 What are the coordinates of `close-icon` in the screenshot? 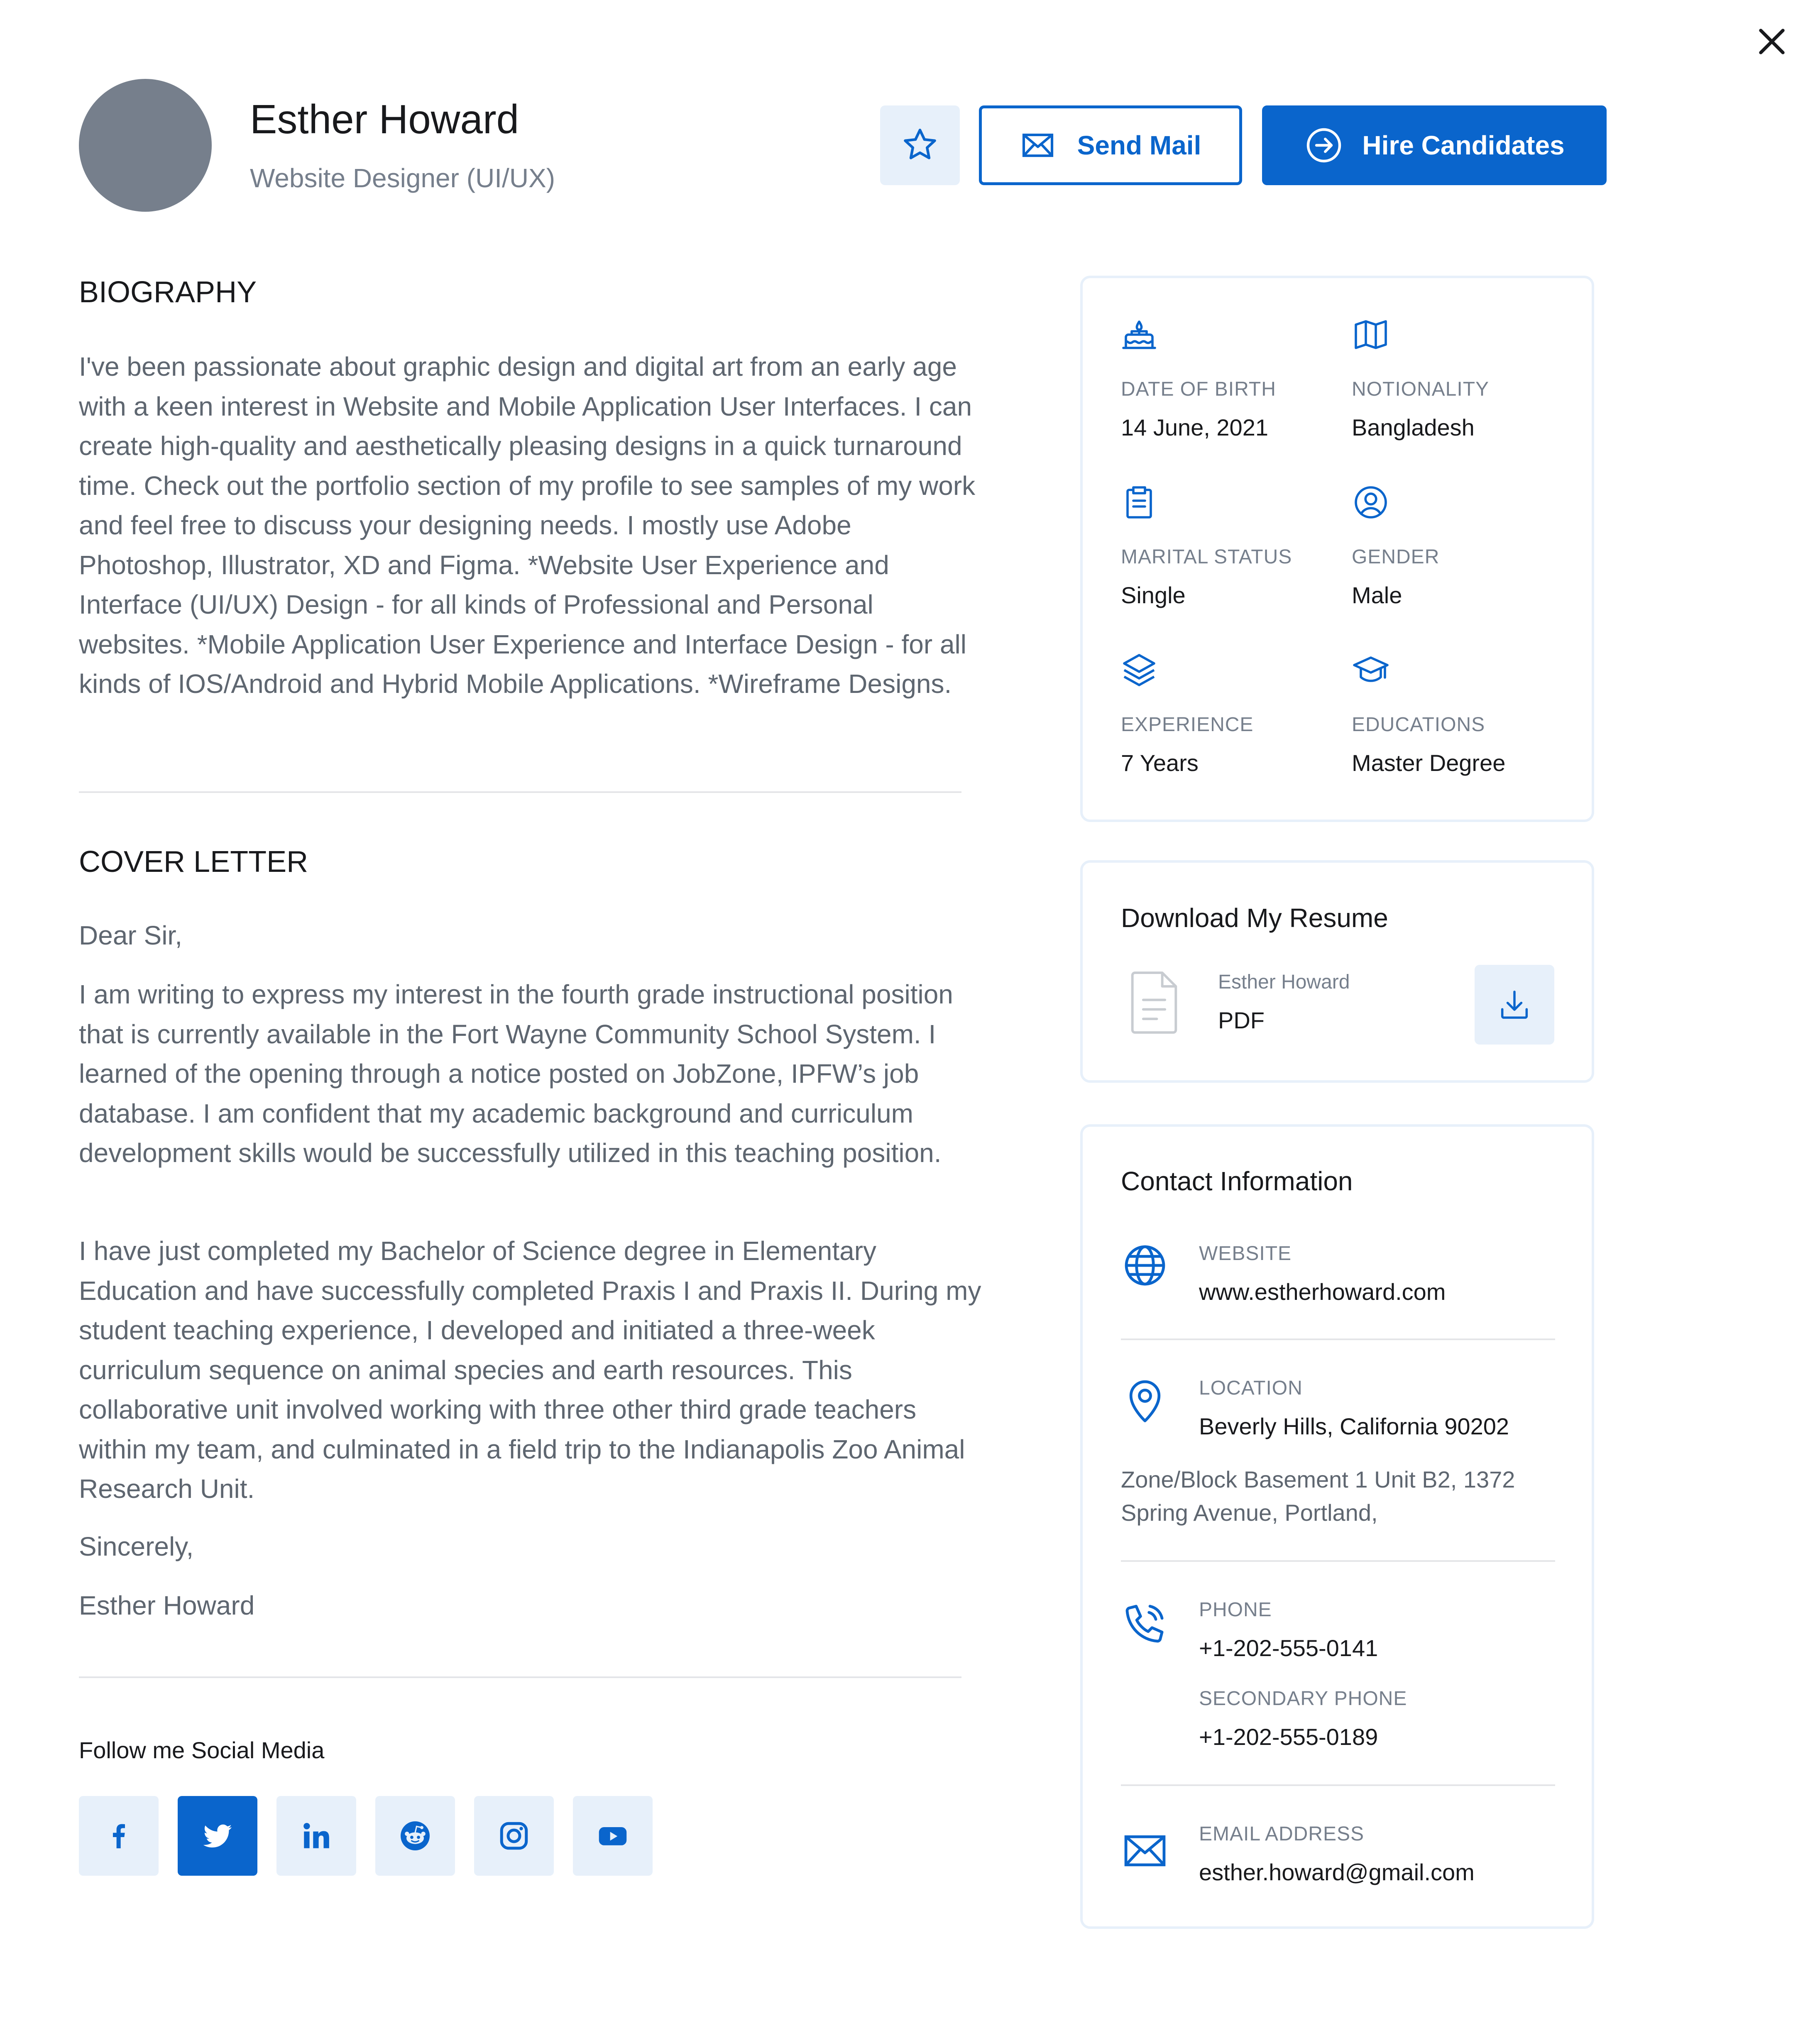 It's located at (1772, 41).